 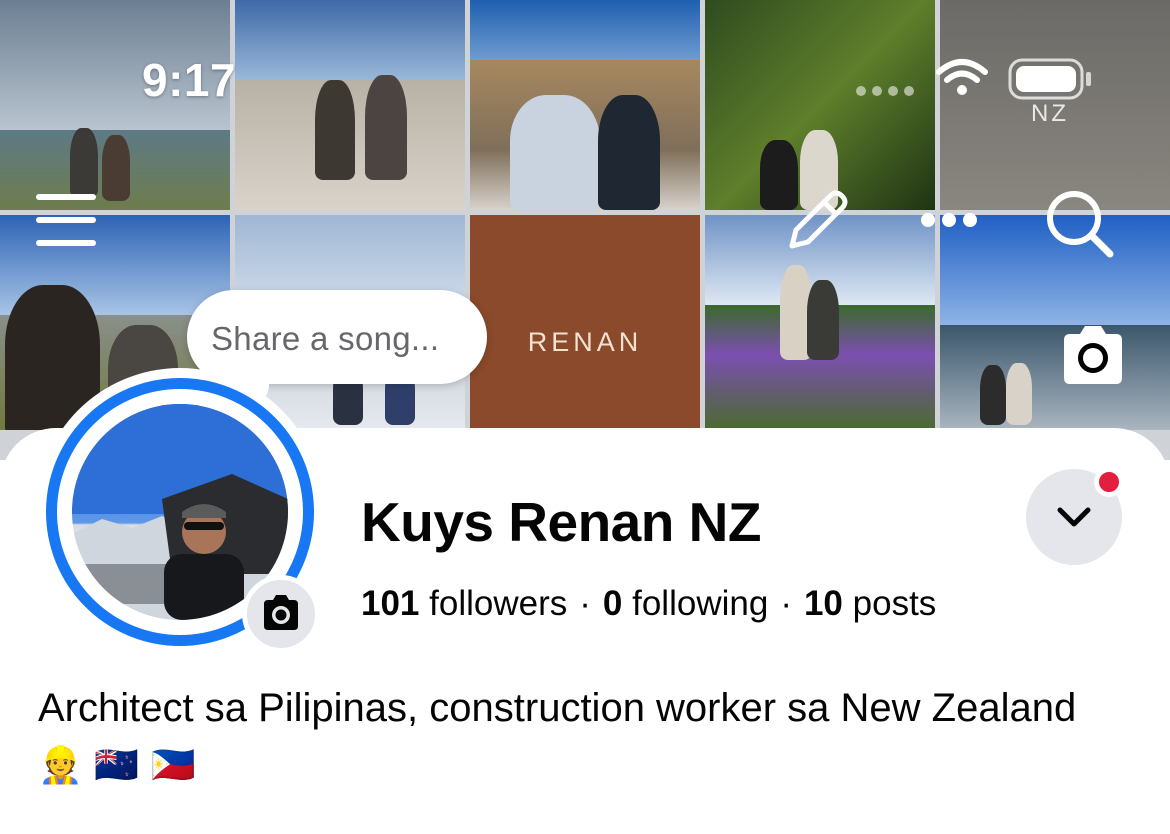 What do you see at coordinates (561, 522) in the screenshot?
I see `profile-name: Kuys Renan NZ` at bounding box center [561, 522].